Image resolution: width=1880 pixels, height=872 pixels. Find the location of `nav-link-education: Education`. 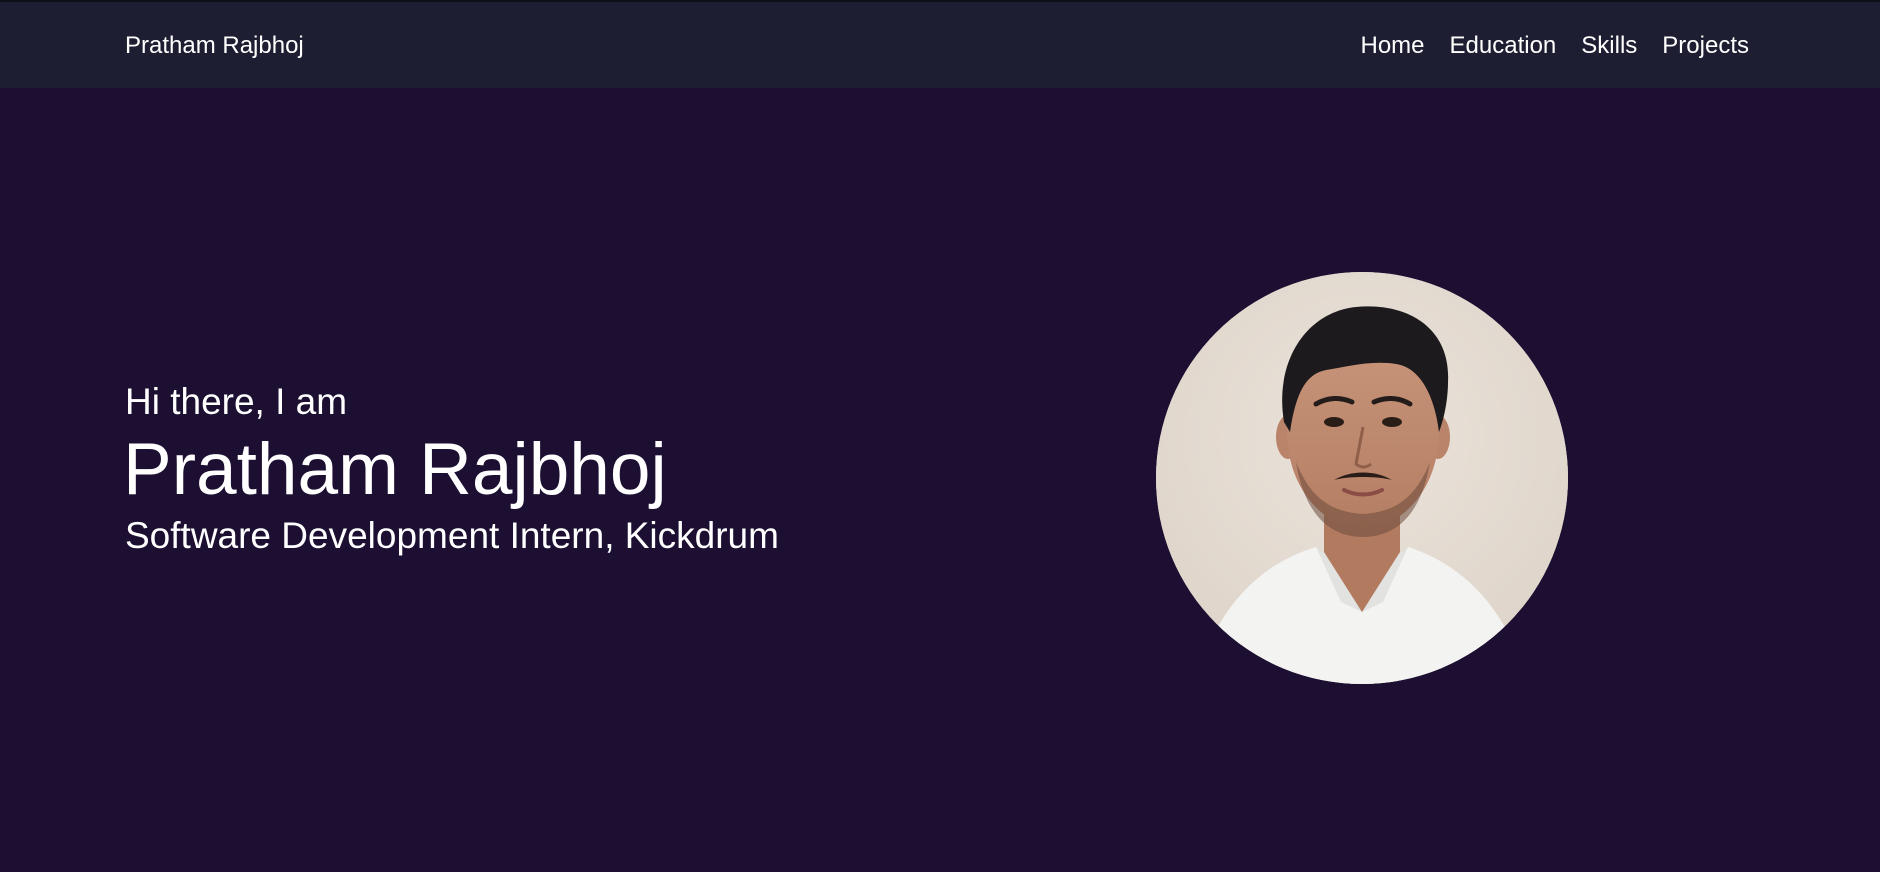

nav-link-education: Education is located at coordinates (1503, 46).